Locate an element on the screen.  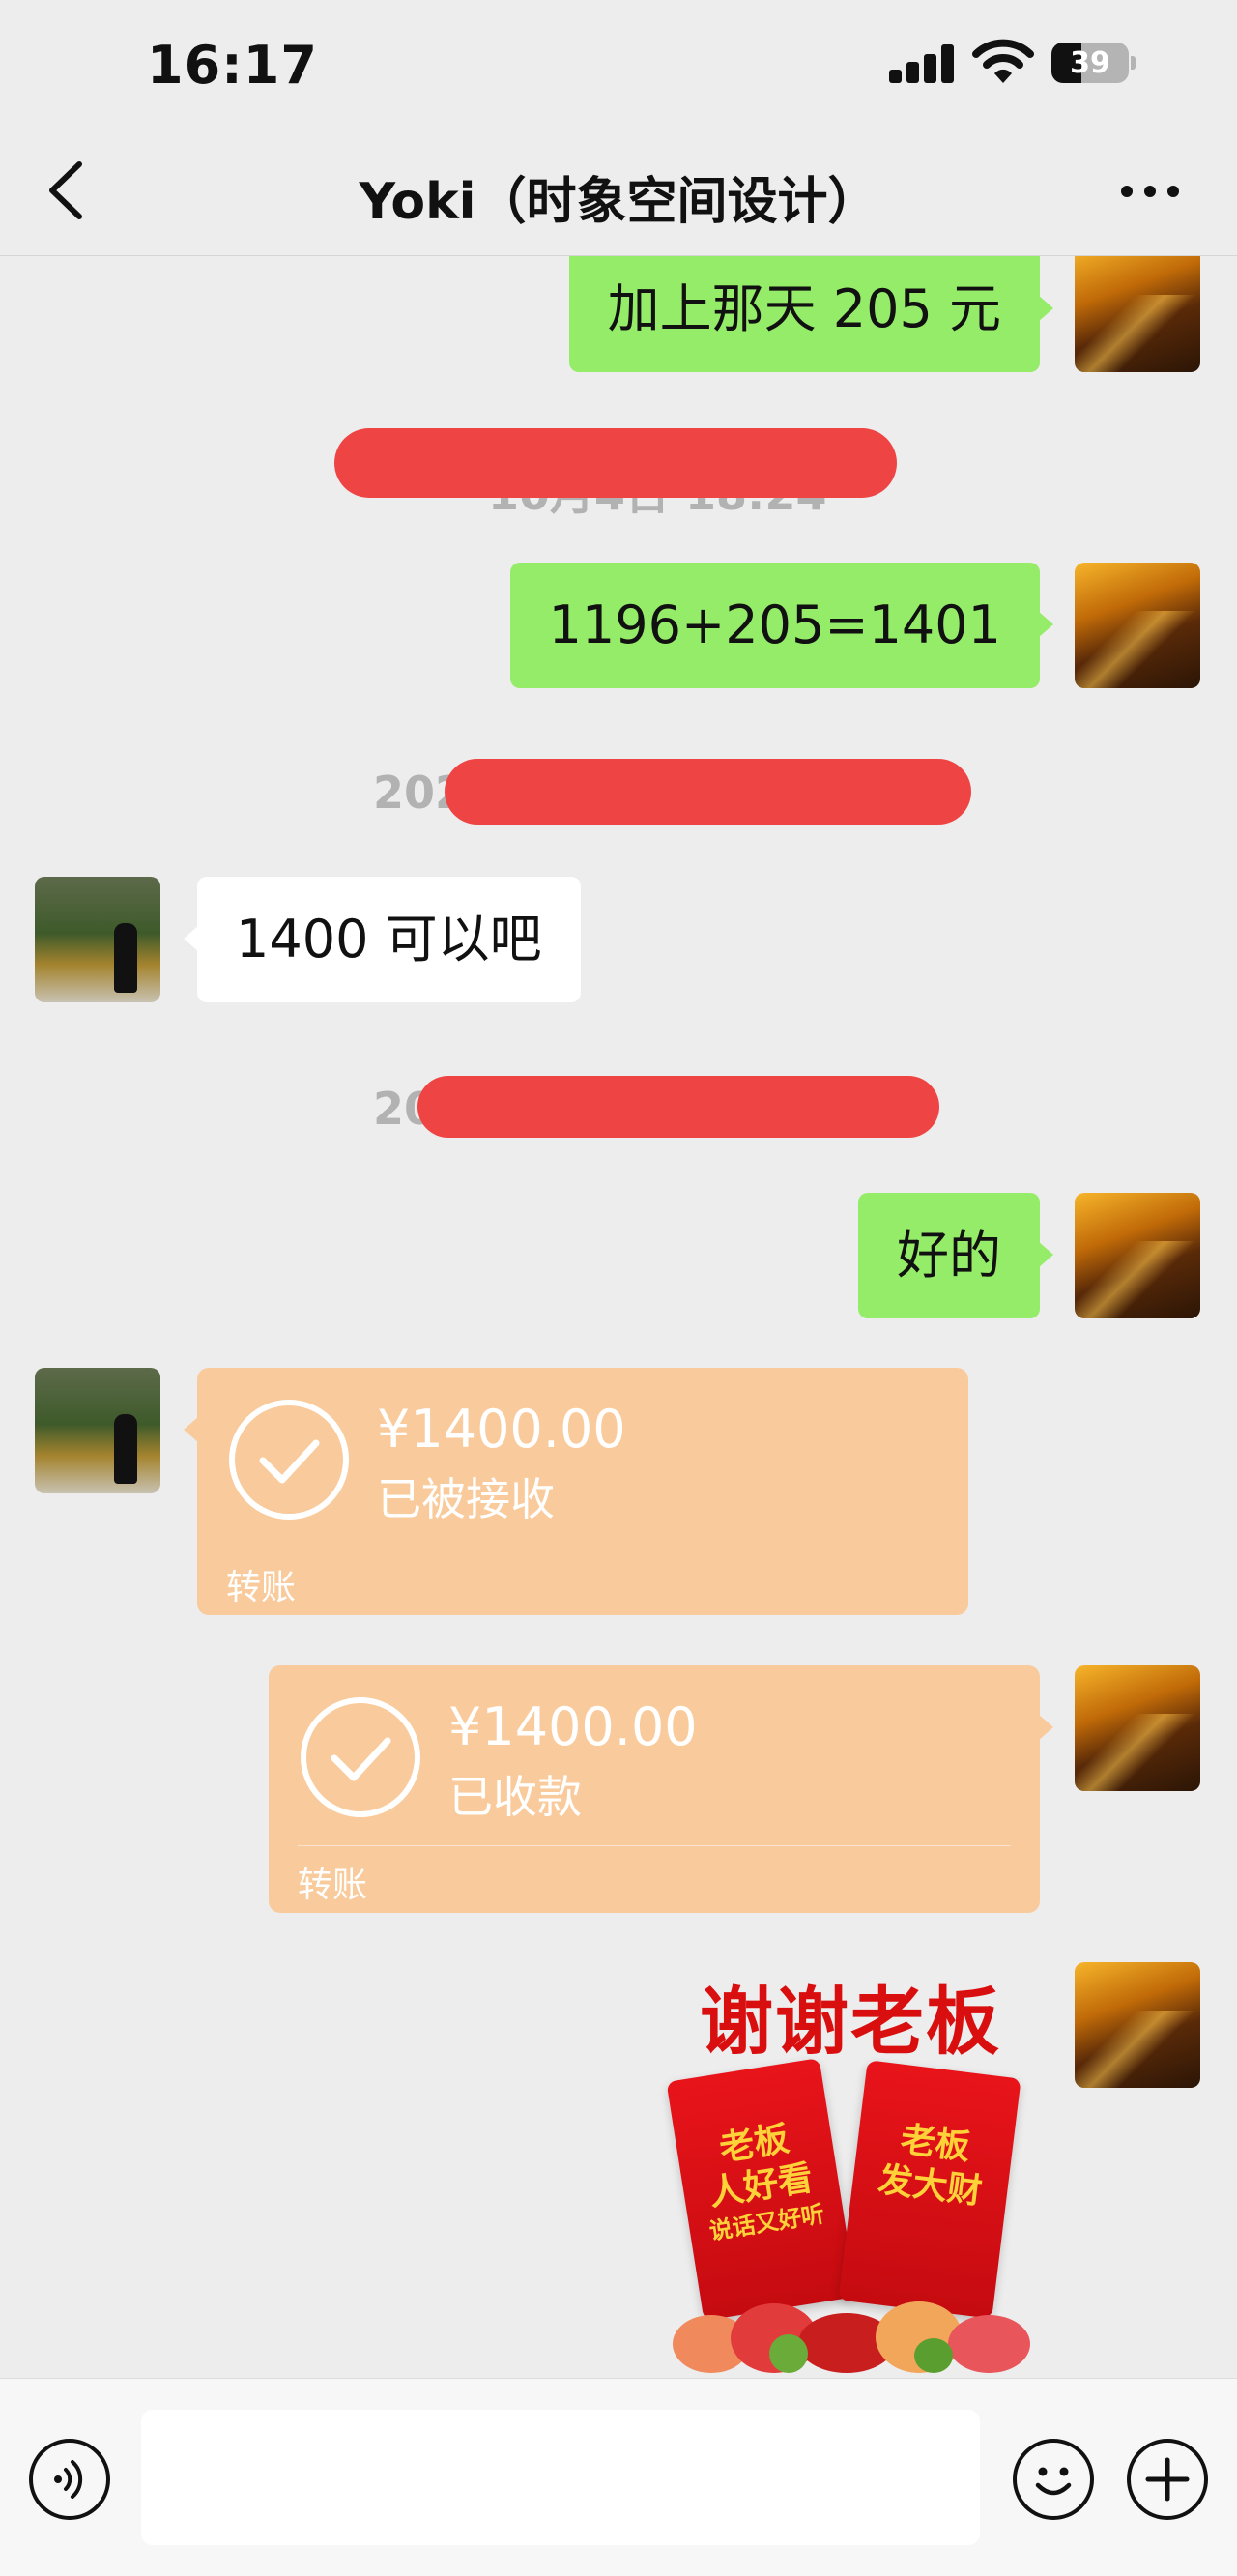
peony-decoration is located at coordinates (851, 2334).